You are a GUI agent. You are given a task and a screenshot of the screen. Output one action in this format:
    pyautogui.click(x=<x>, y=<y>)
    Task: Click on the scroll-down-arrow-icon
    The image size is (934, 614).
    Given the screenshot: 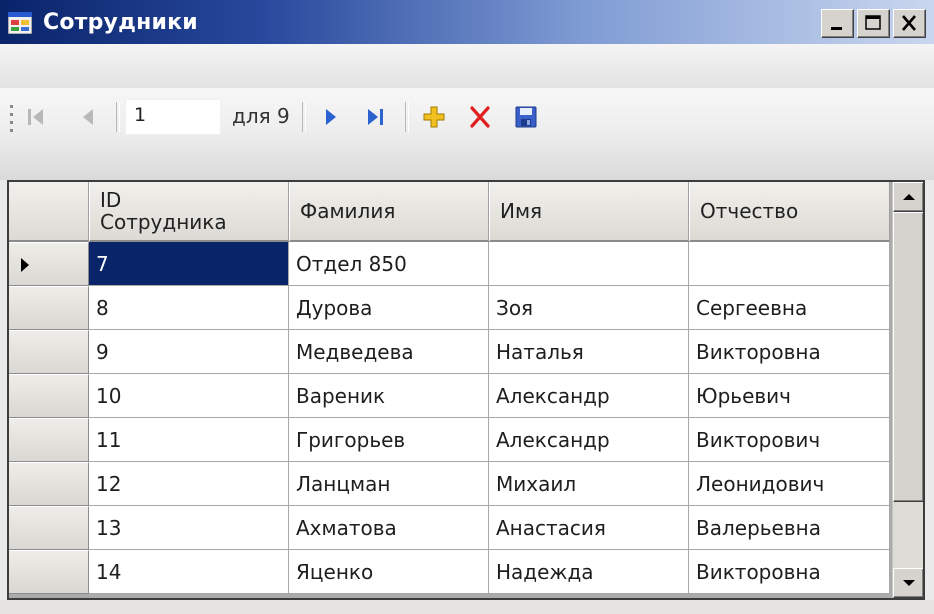 What is the action you would take?
    pyautogui.click(x=909, y=583)
    